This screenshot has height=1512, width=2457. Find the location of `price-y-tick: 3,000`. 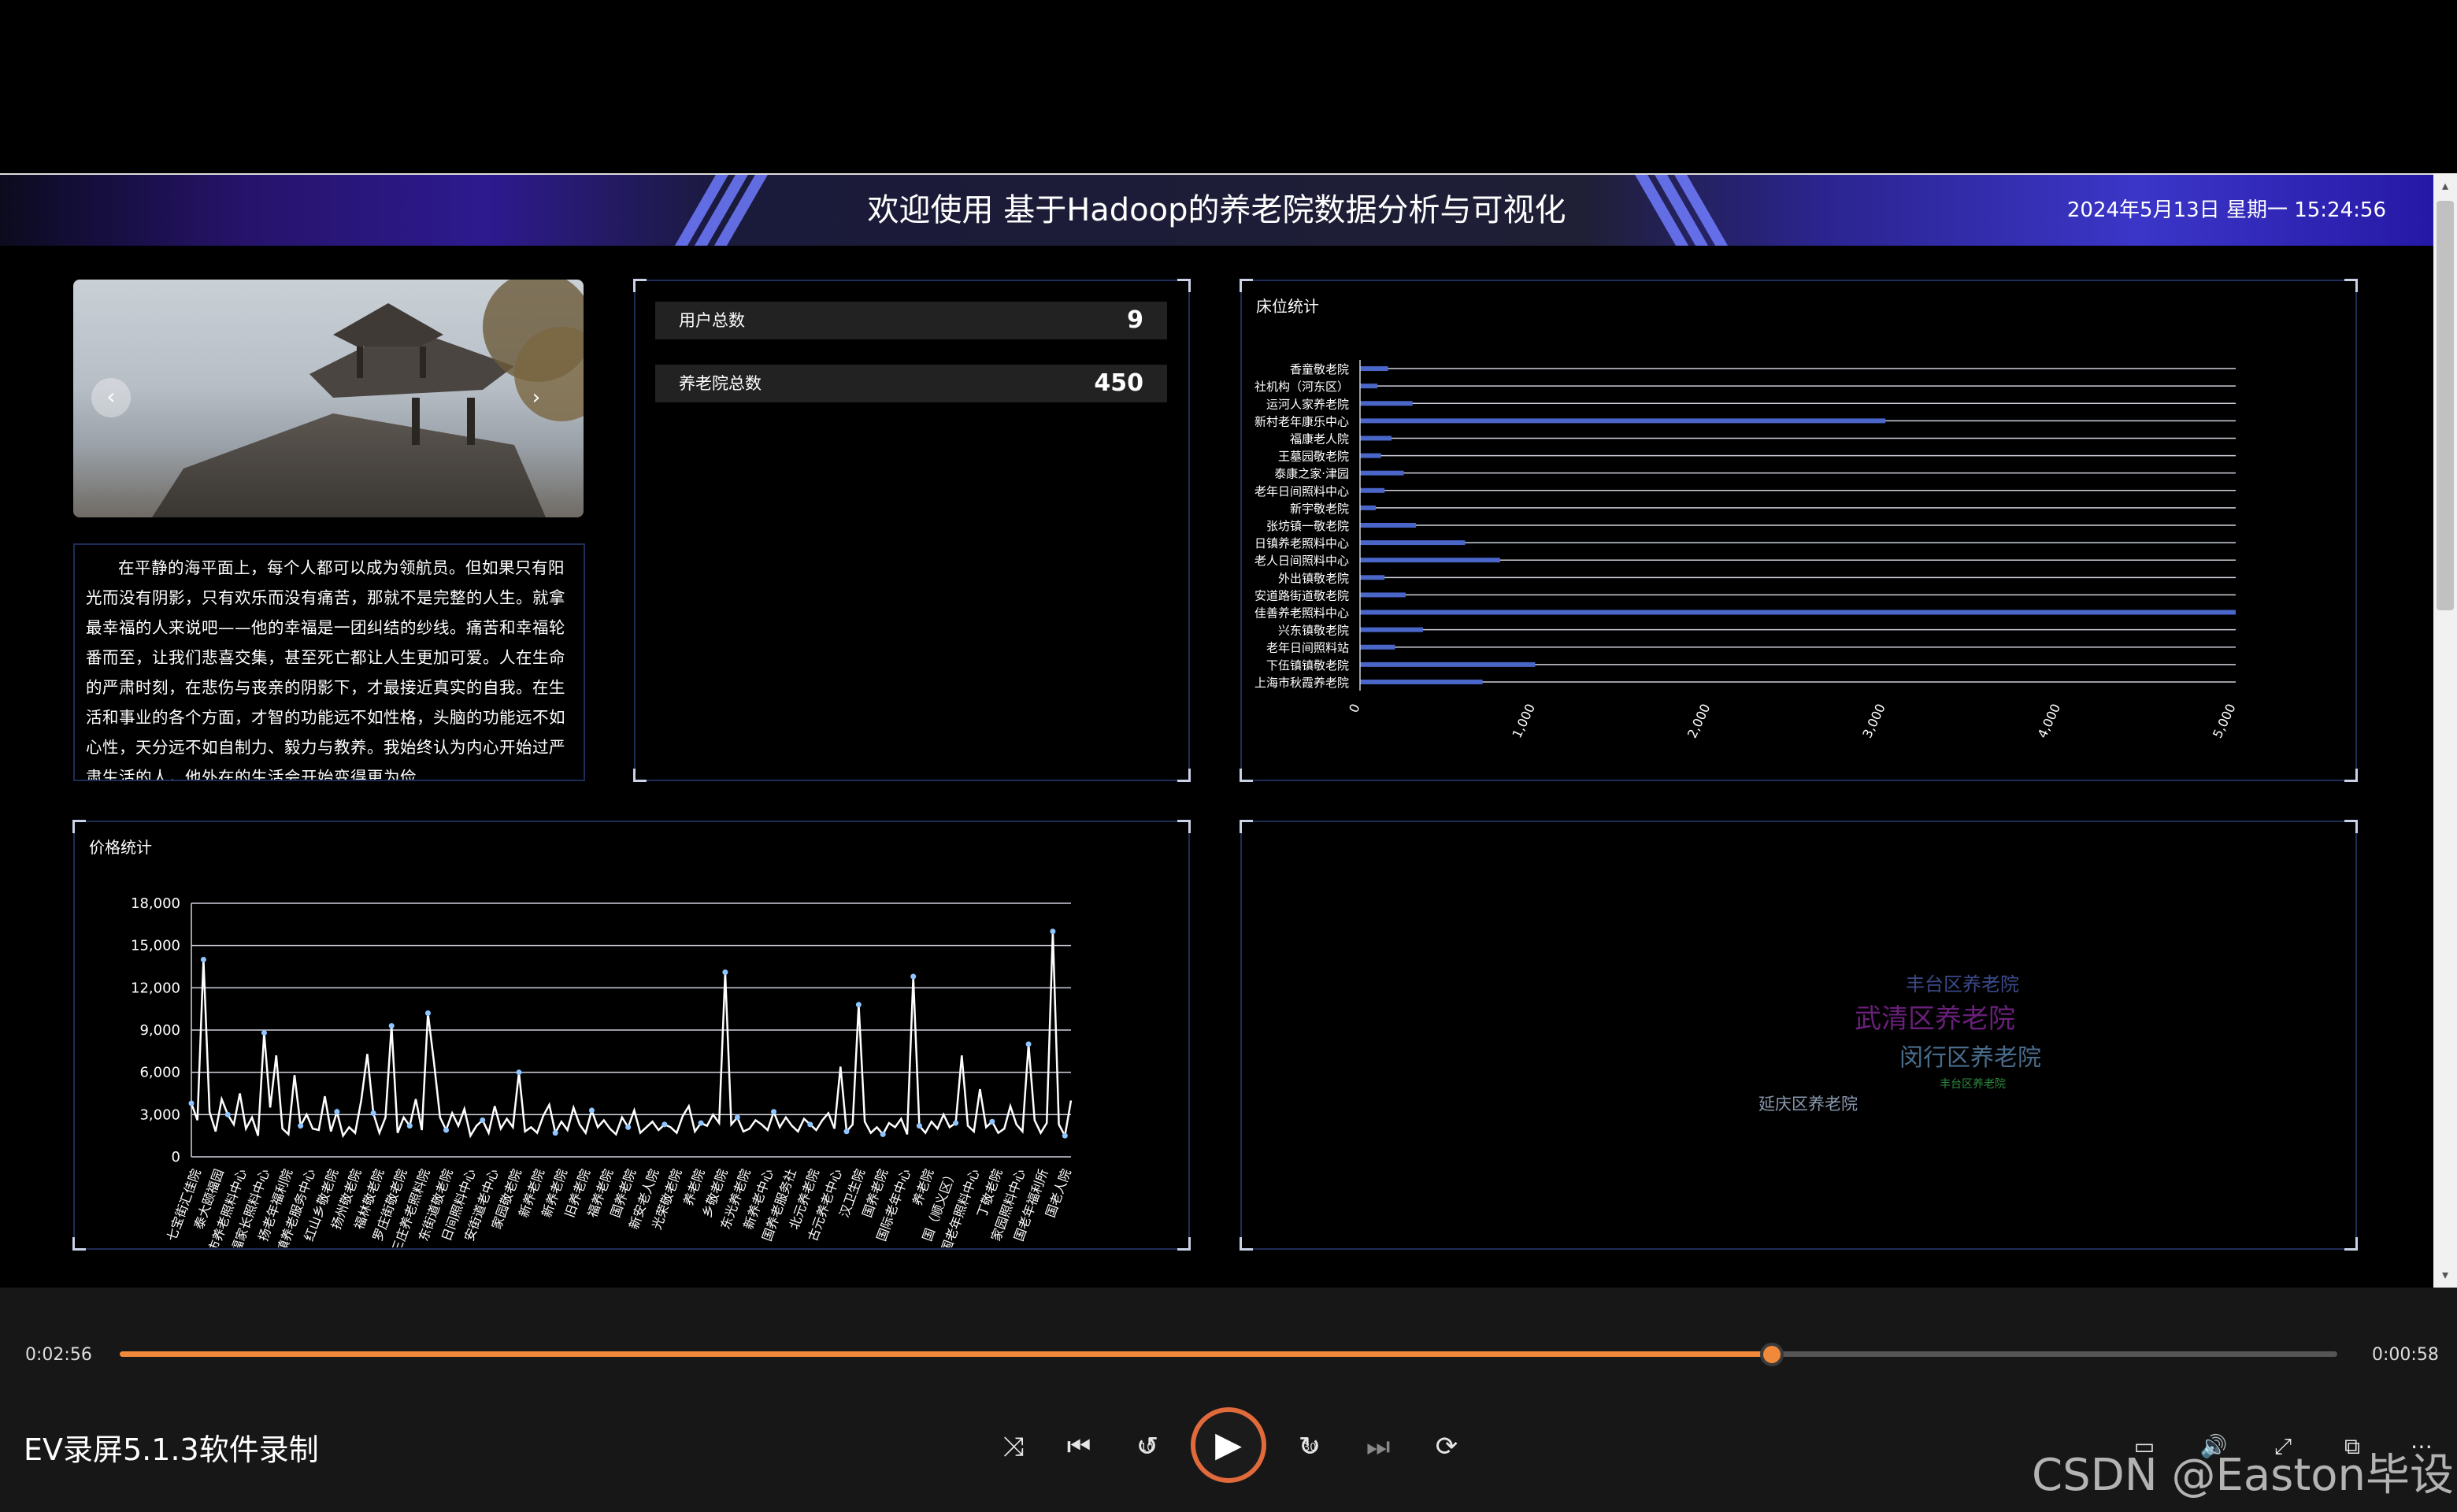

price-y-tick: 3,000 is located at coordinates (159, 1114).